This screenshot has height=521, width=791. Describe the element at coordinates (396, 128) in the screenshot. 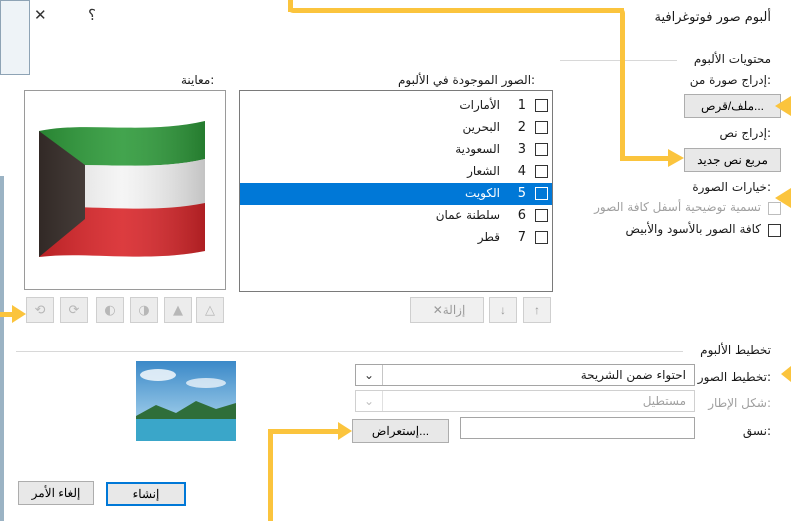

I see `list-item: 2 البحرين` at that location.